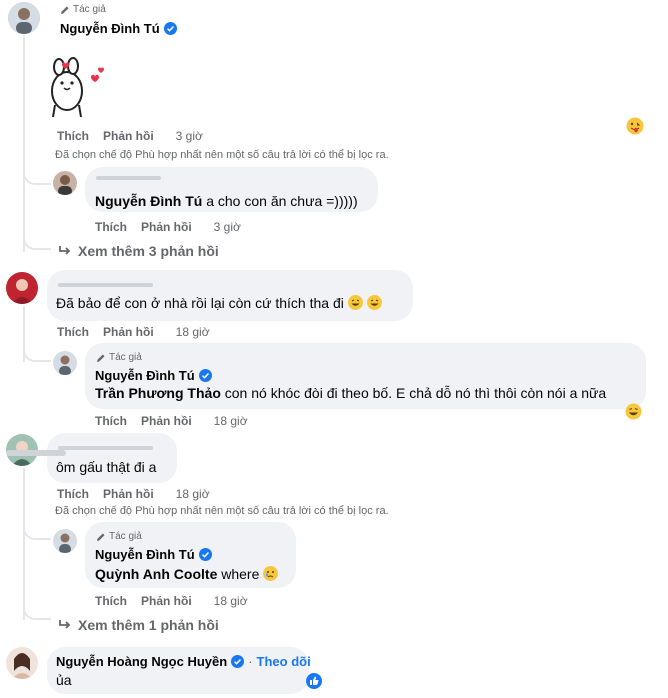 The width and height of the screenshot is (668, 698). I want to click on view-more-replies: Xem thêm 3 phản hồi, so click(138, 251).